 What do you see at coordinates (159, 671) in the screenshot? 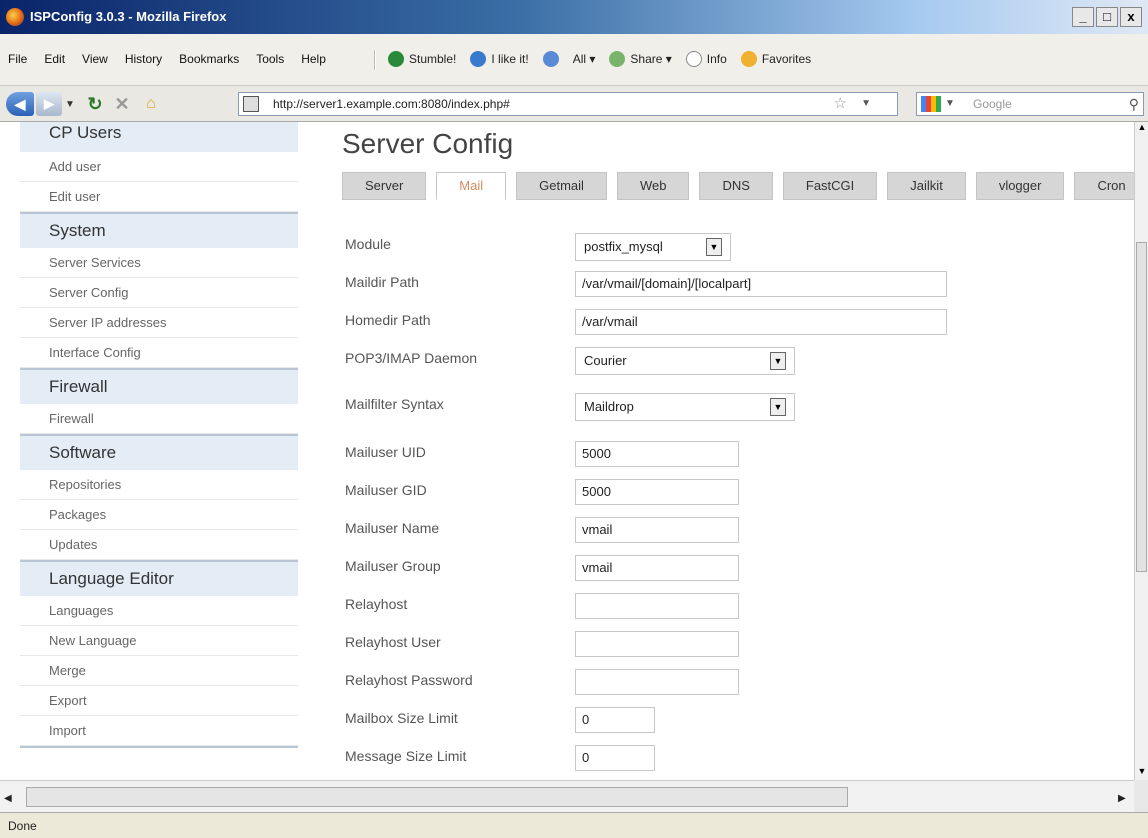
I see `sidebar-item-merge: Merge` at bounding box center [159, 671].